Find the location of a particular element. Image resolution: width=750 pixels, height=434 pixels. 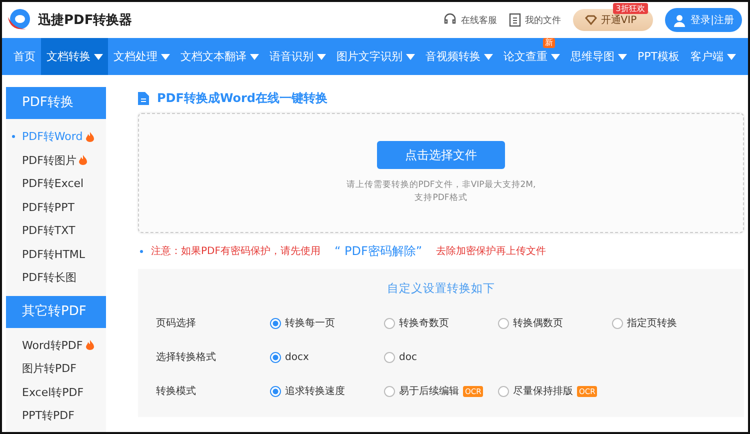

new-badge: 新 is located at coordinates (549, 43).